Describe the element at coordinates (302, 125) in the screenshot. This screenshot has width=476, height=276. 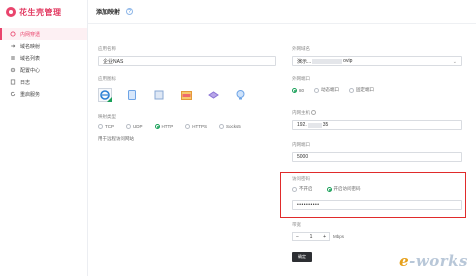
I see `ip-value: 192.` at that location.